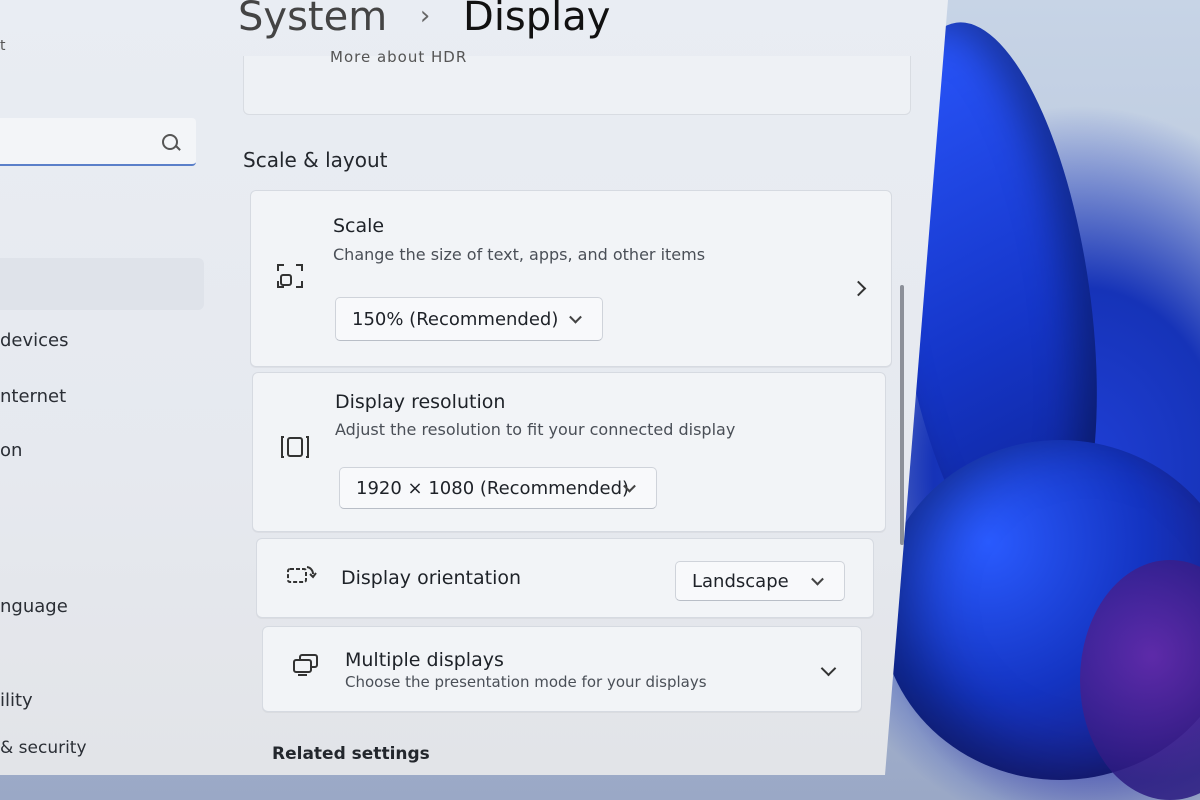 The image size is (1200, 800). What do you see at coordinates (565, 578) in the screenshot?
I see `display-orientation-card: Display orientation Landscape` at bounding box center [565, 578].